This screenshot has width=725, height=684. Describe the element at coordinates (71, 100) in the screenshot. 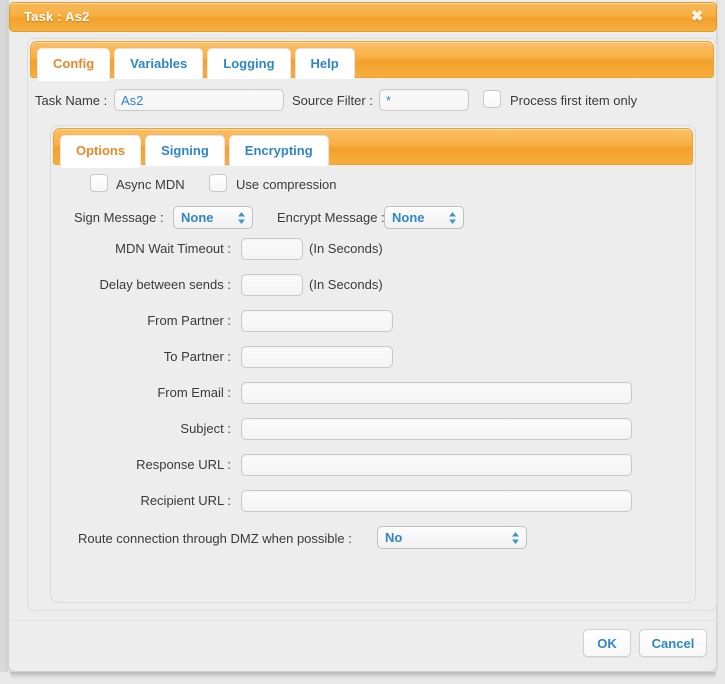

I see `task-name-label: Task Name :` at that location.